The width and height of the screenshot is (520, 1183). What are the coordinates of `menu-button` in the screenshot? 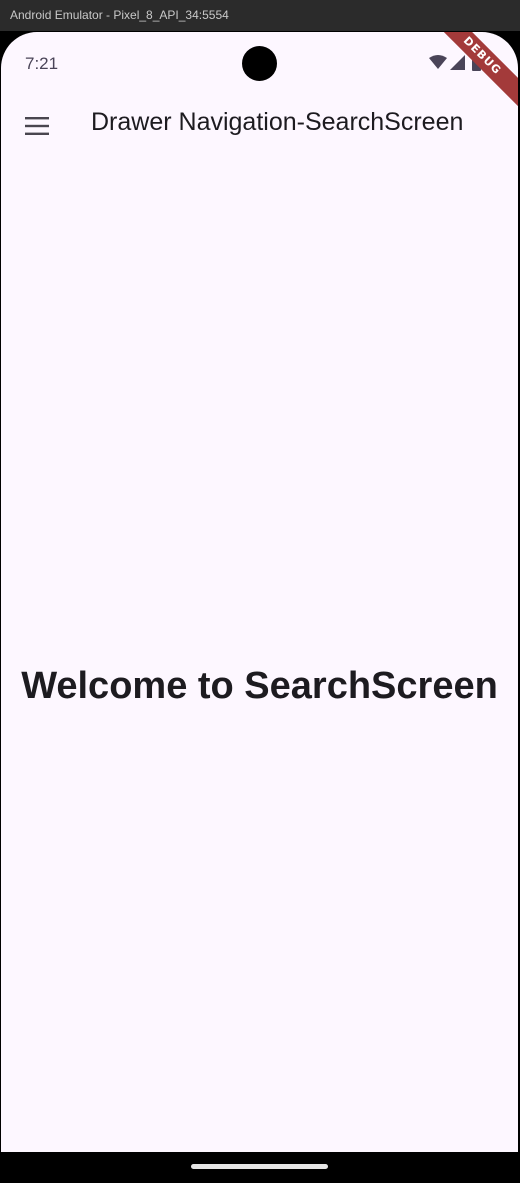 It's located at (37, 126).